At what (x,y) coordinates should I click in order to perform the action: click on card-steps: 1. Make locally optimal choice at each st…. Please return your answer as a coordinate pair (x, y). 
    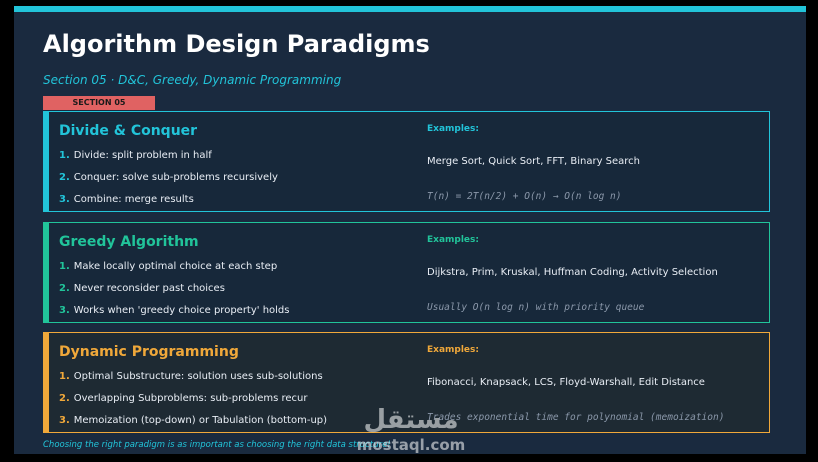
    Looking at the image, I should click on (174, 294).